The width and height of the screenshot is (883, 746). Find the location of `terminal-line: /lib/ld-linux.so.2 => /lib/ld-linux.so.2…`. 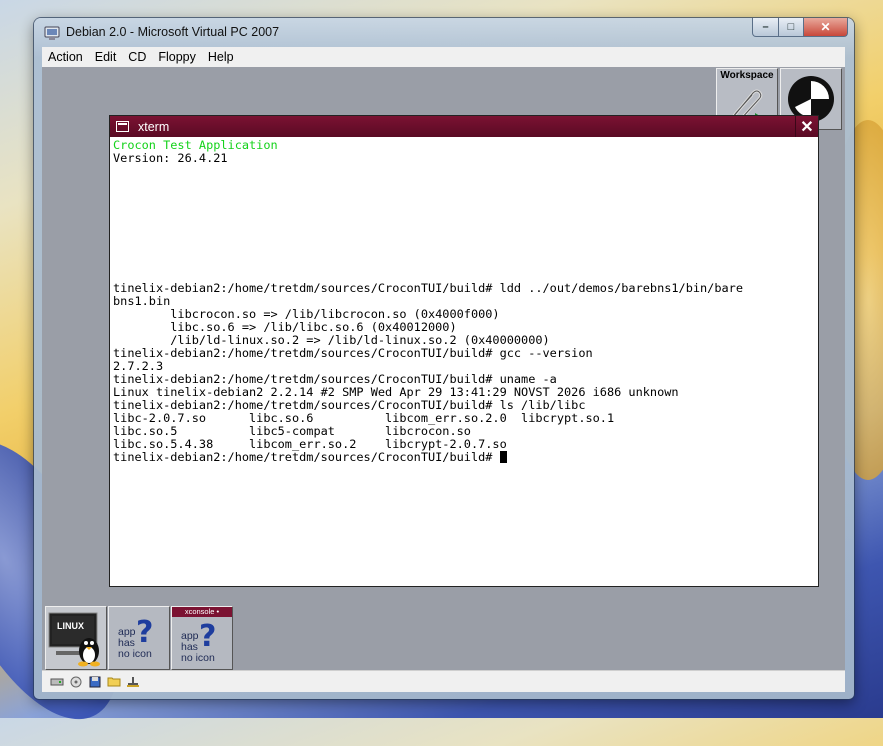

terminal-line: /lib/ld-linux.so.2 => /lib/ld-linux.so.2… is located at coordinates (331, 340).